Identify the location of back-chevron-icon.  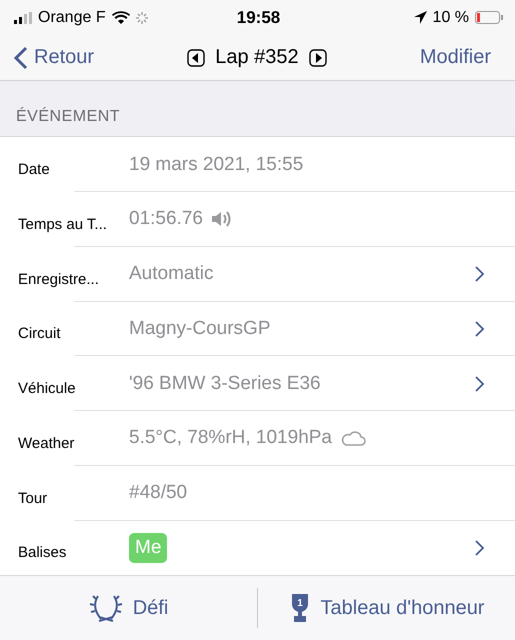
(21, 58).